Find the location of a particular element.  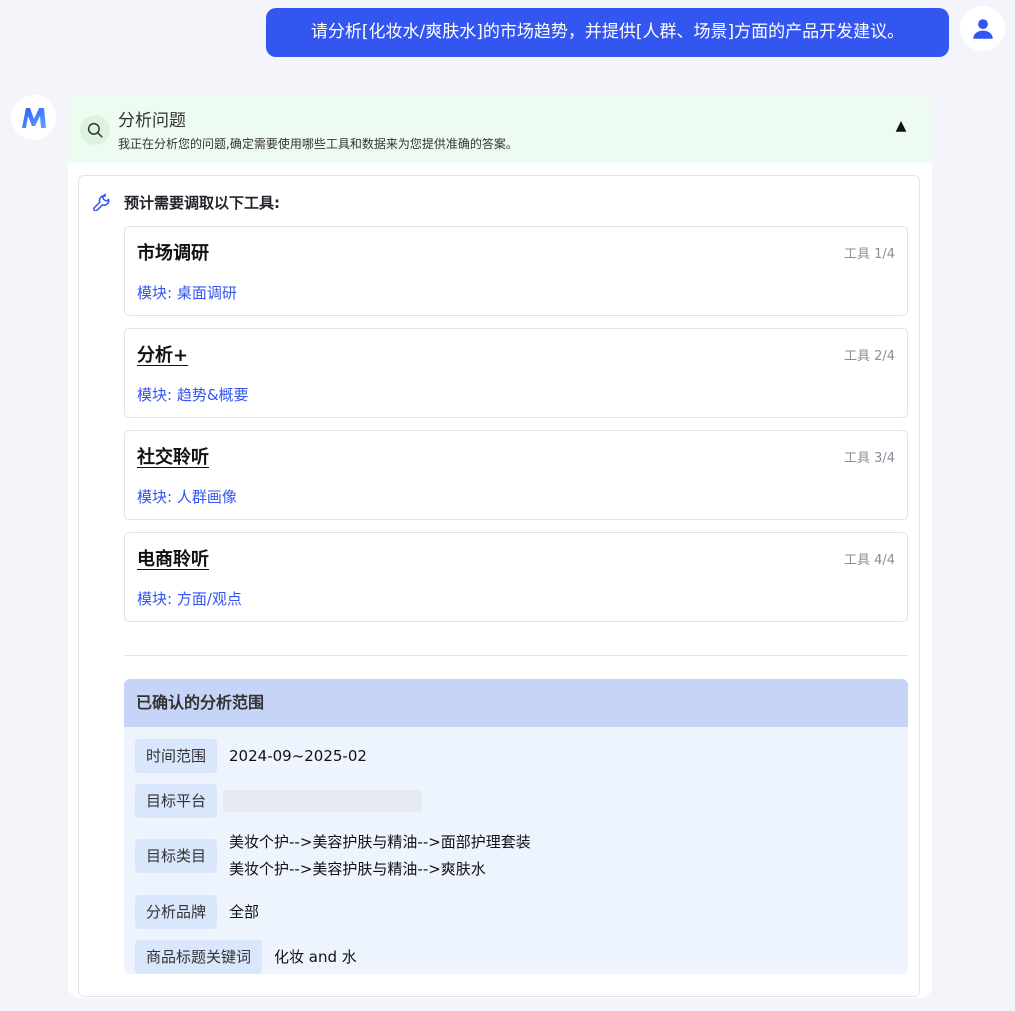

scope-row-brand: 分析品牌 全部 is located at coordinates (197, 912).